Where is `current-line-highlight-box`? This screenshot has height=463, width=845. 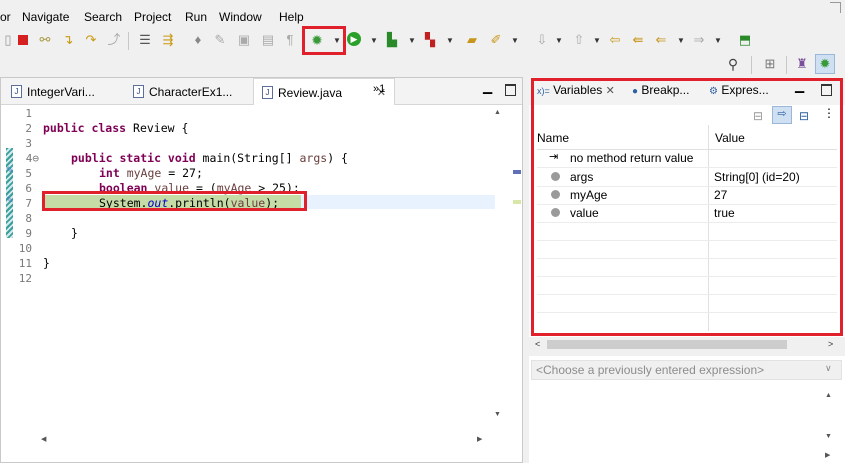
current-line-highlight-box is located at coordinates (174, 201).